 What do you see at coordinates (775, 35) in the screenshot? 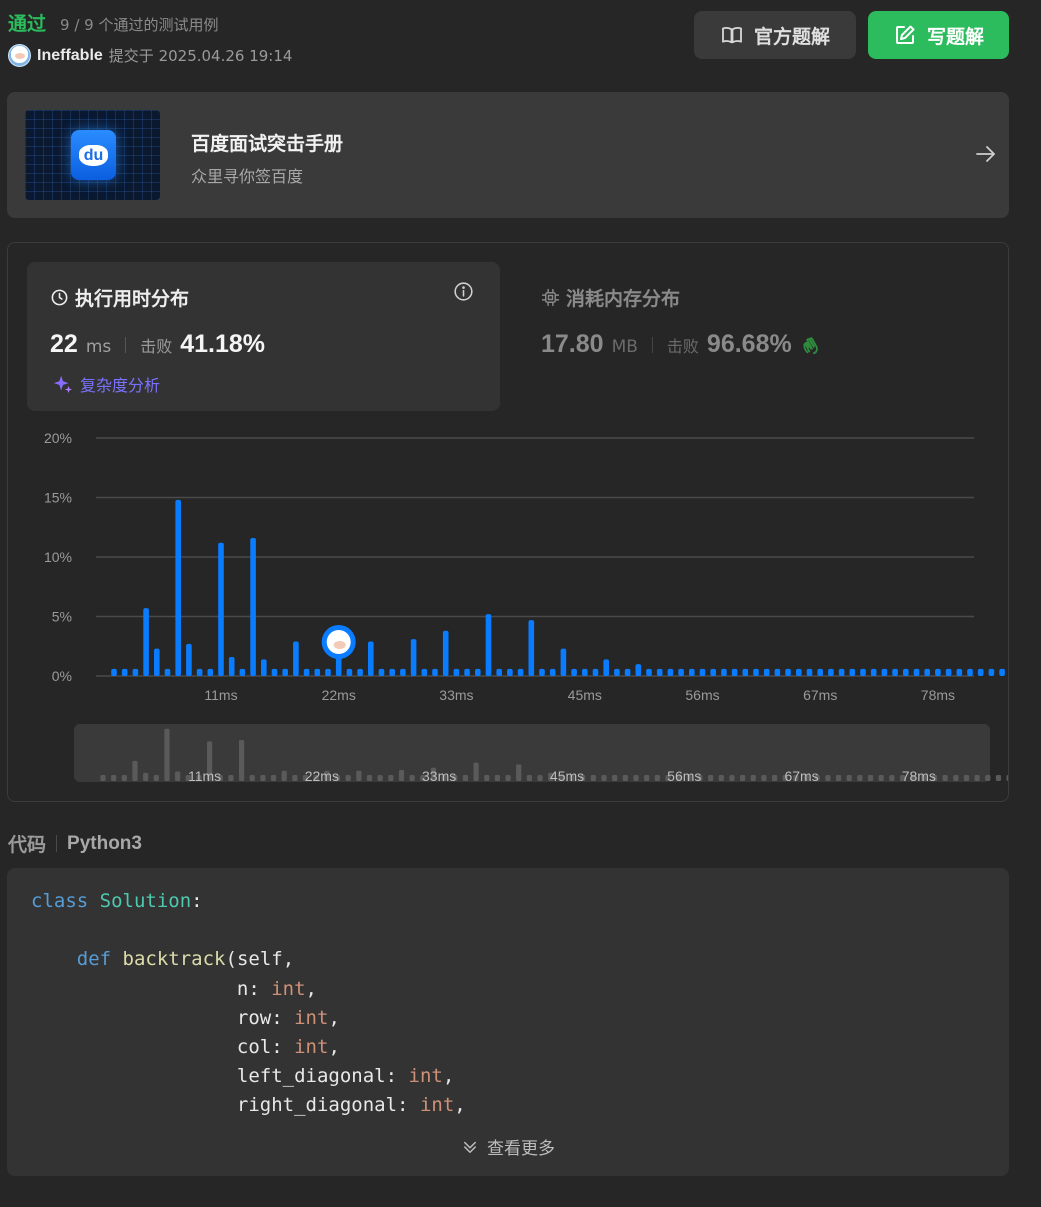
I see `official-solution-button: 官方题解` at bounding box center [775, 35].